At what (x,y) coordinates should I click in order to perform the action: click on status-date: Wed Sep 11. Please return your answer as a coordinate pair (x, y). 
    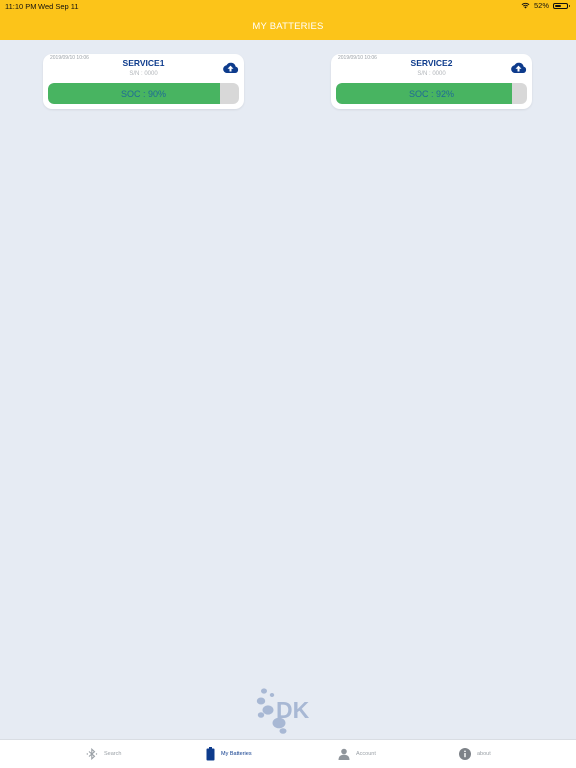
    Looking at the image, I should click on (58, 6).